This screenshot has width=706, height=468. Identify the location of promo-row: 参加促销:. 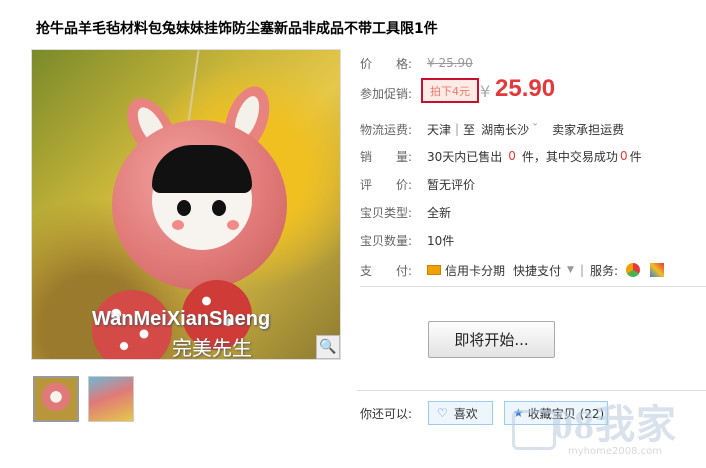
(393, 93).